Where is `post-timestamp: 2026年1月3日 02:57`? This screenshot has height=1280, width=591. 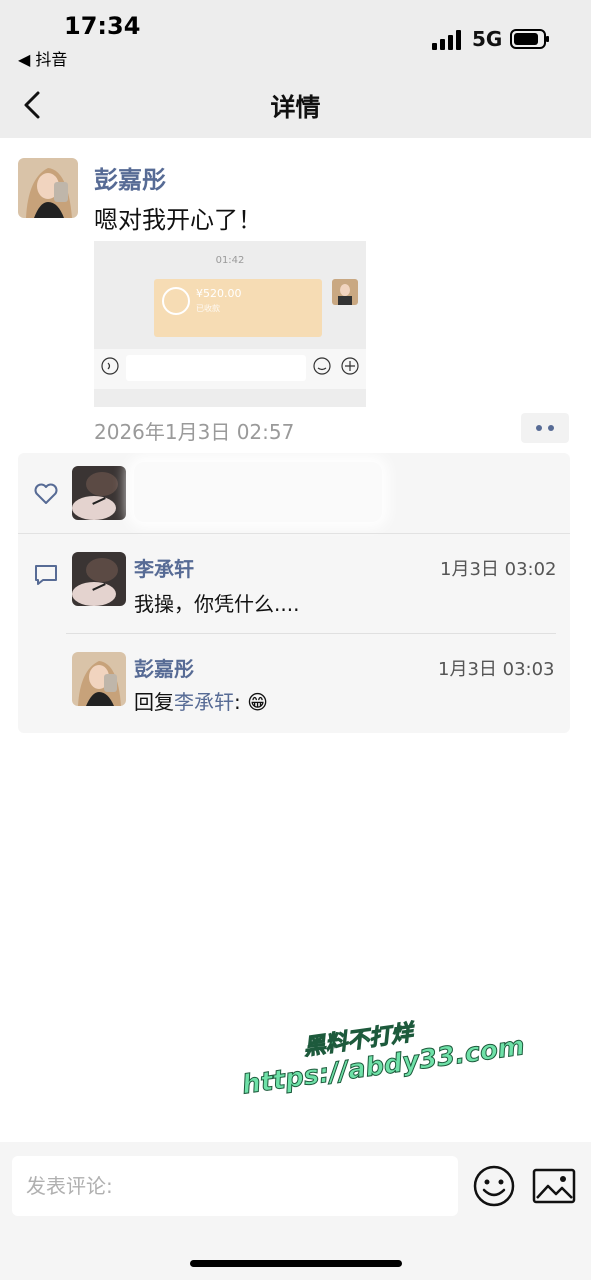
post-timestamp: 2026年1月3日 02:57 is located at coordinates (194, 432).